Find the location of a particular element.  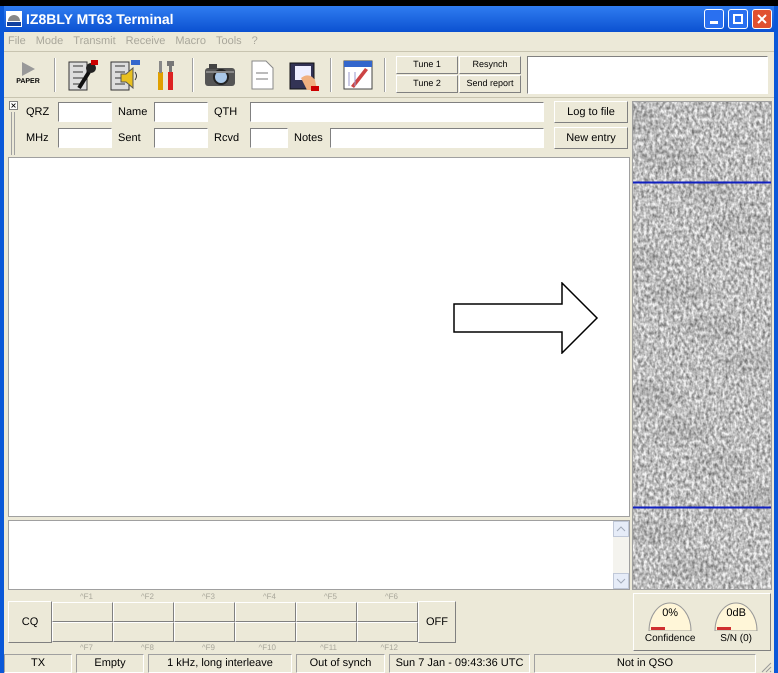

macro-key-label: ^F6 is located at coordinates (391, 596).